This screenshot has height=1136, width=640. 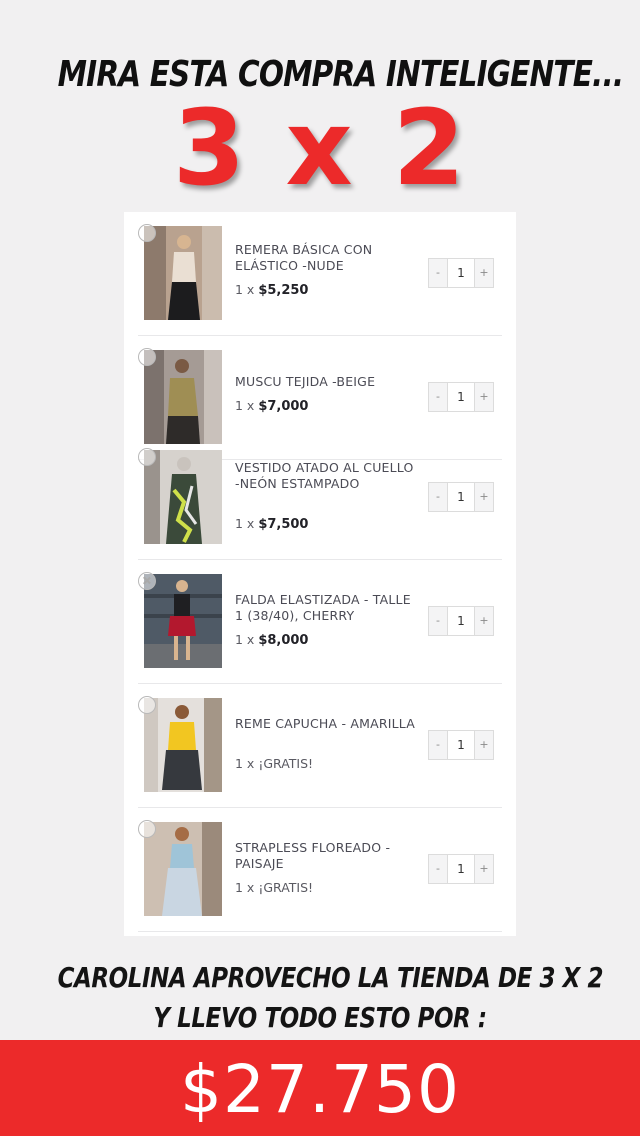 I want to click on product-name: MUSCU TEJIDA -BEIGE, so click(x=325, y=382).